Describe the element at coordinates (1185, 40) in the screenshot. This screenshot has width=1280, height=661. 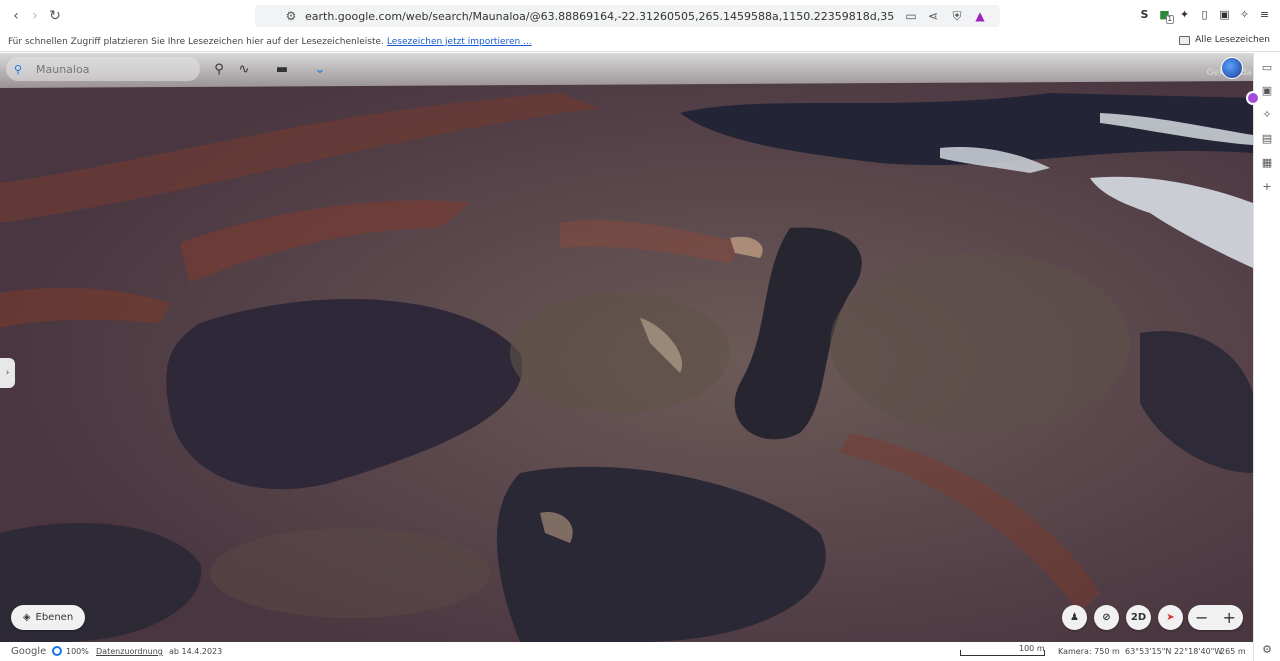
I see `folder-icon` at that location.